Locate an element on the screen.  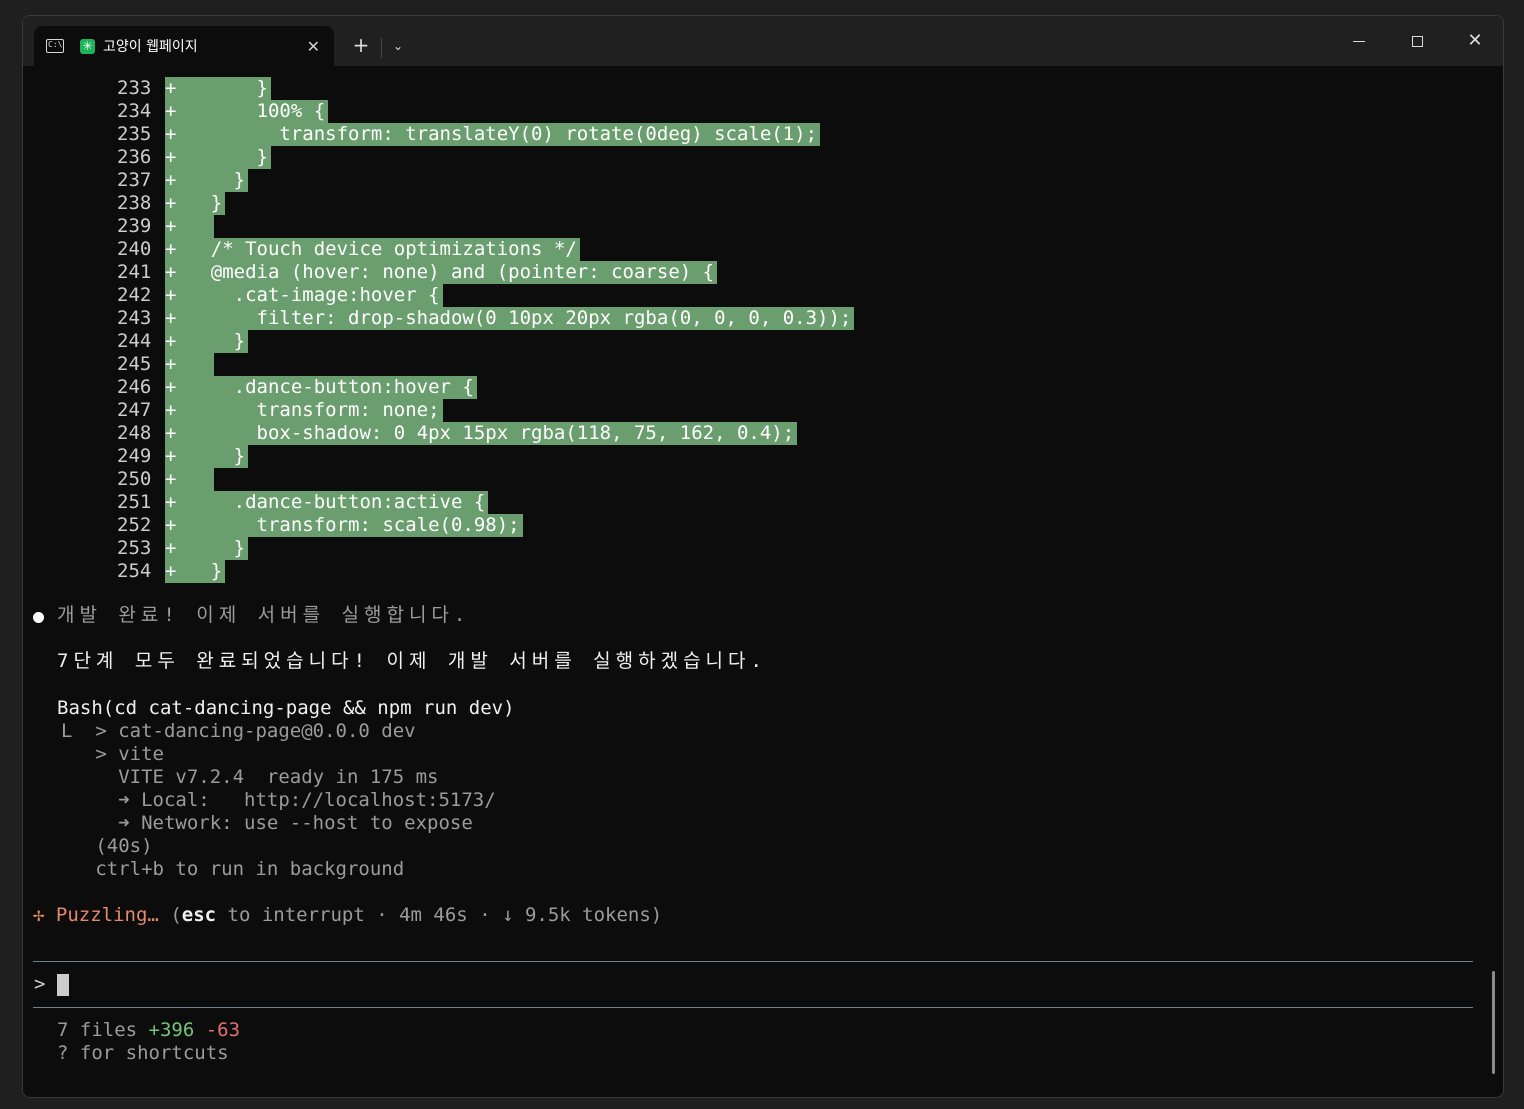
line-number: 240 is located at coordinates (134, 249).